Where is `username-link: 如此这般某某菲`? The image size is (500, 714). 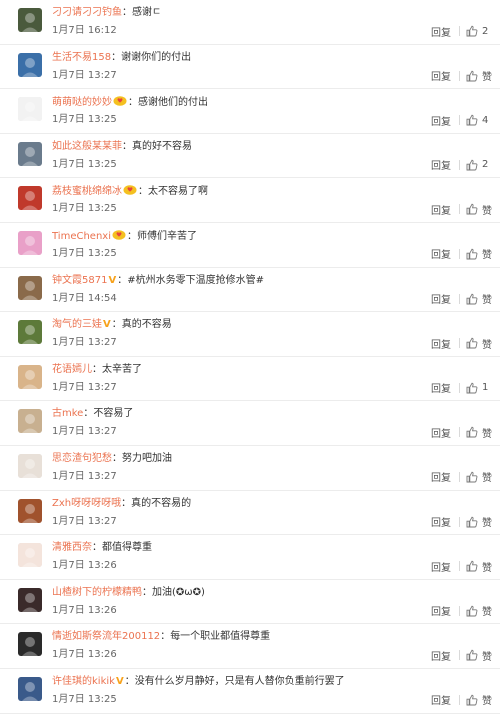
username-link: 如此这般某某菲 is located at coordinates (87, 146).